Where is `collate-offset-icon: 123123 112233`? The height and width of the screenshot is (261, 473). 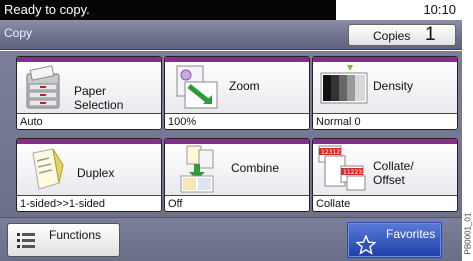 collate-offset-icon: 123123 112233 is located at coordinates (342, 168).